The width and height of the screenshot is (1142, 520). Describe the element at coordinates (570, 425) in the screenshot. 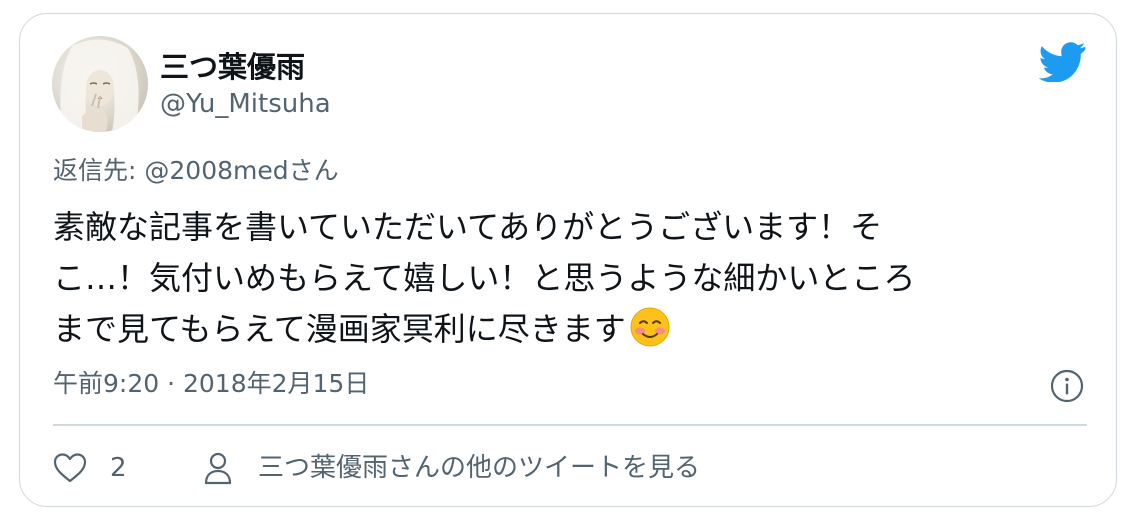

I see `divider` at that location.